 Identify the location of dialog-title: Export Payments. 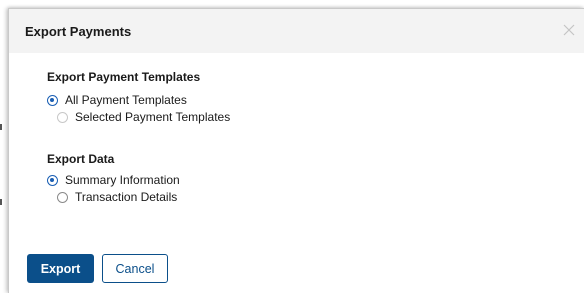
(78, 31).